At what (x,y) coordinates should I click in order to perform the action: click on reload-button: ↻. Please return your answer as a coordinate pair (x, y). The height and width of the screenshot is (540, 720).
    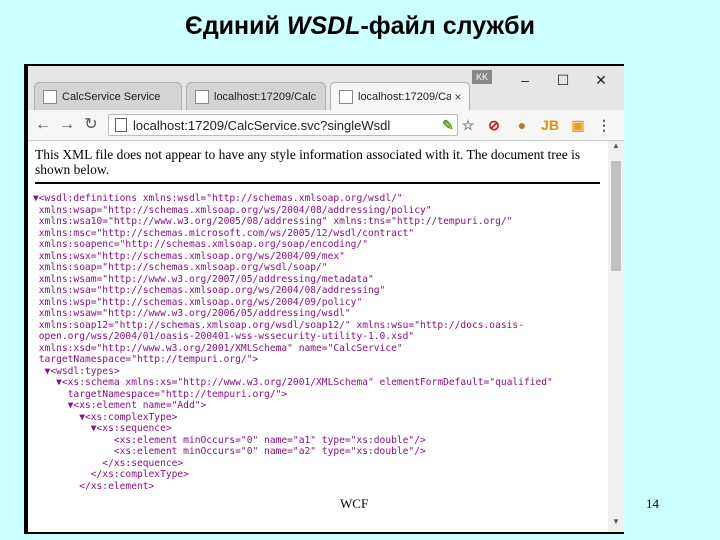
    Looking at the image, I should click on (91, 125).